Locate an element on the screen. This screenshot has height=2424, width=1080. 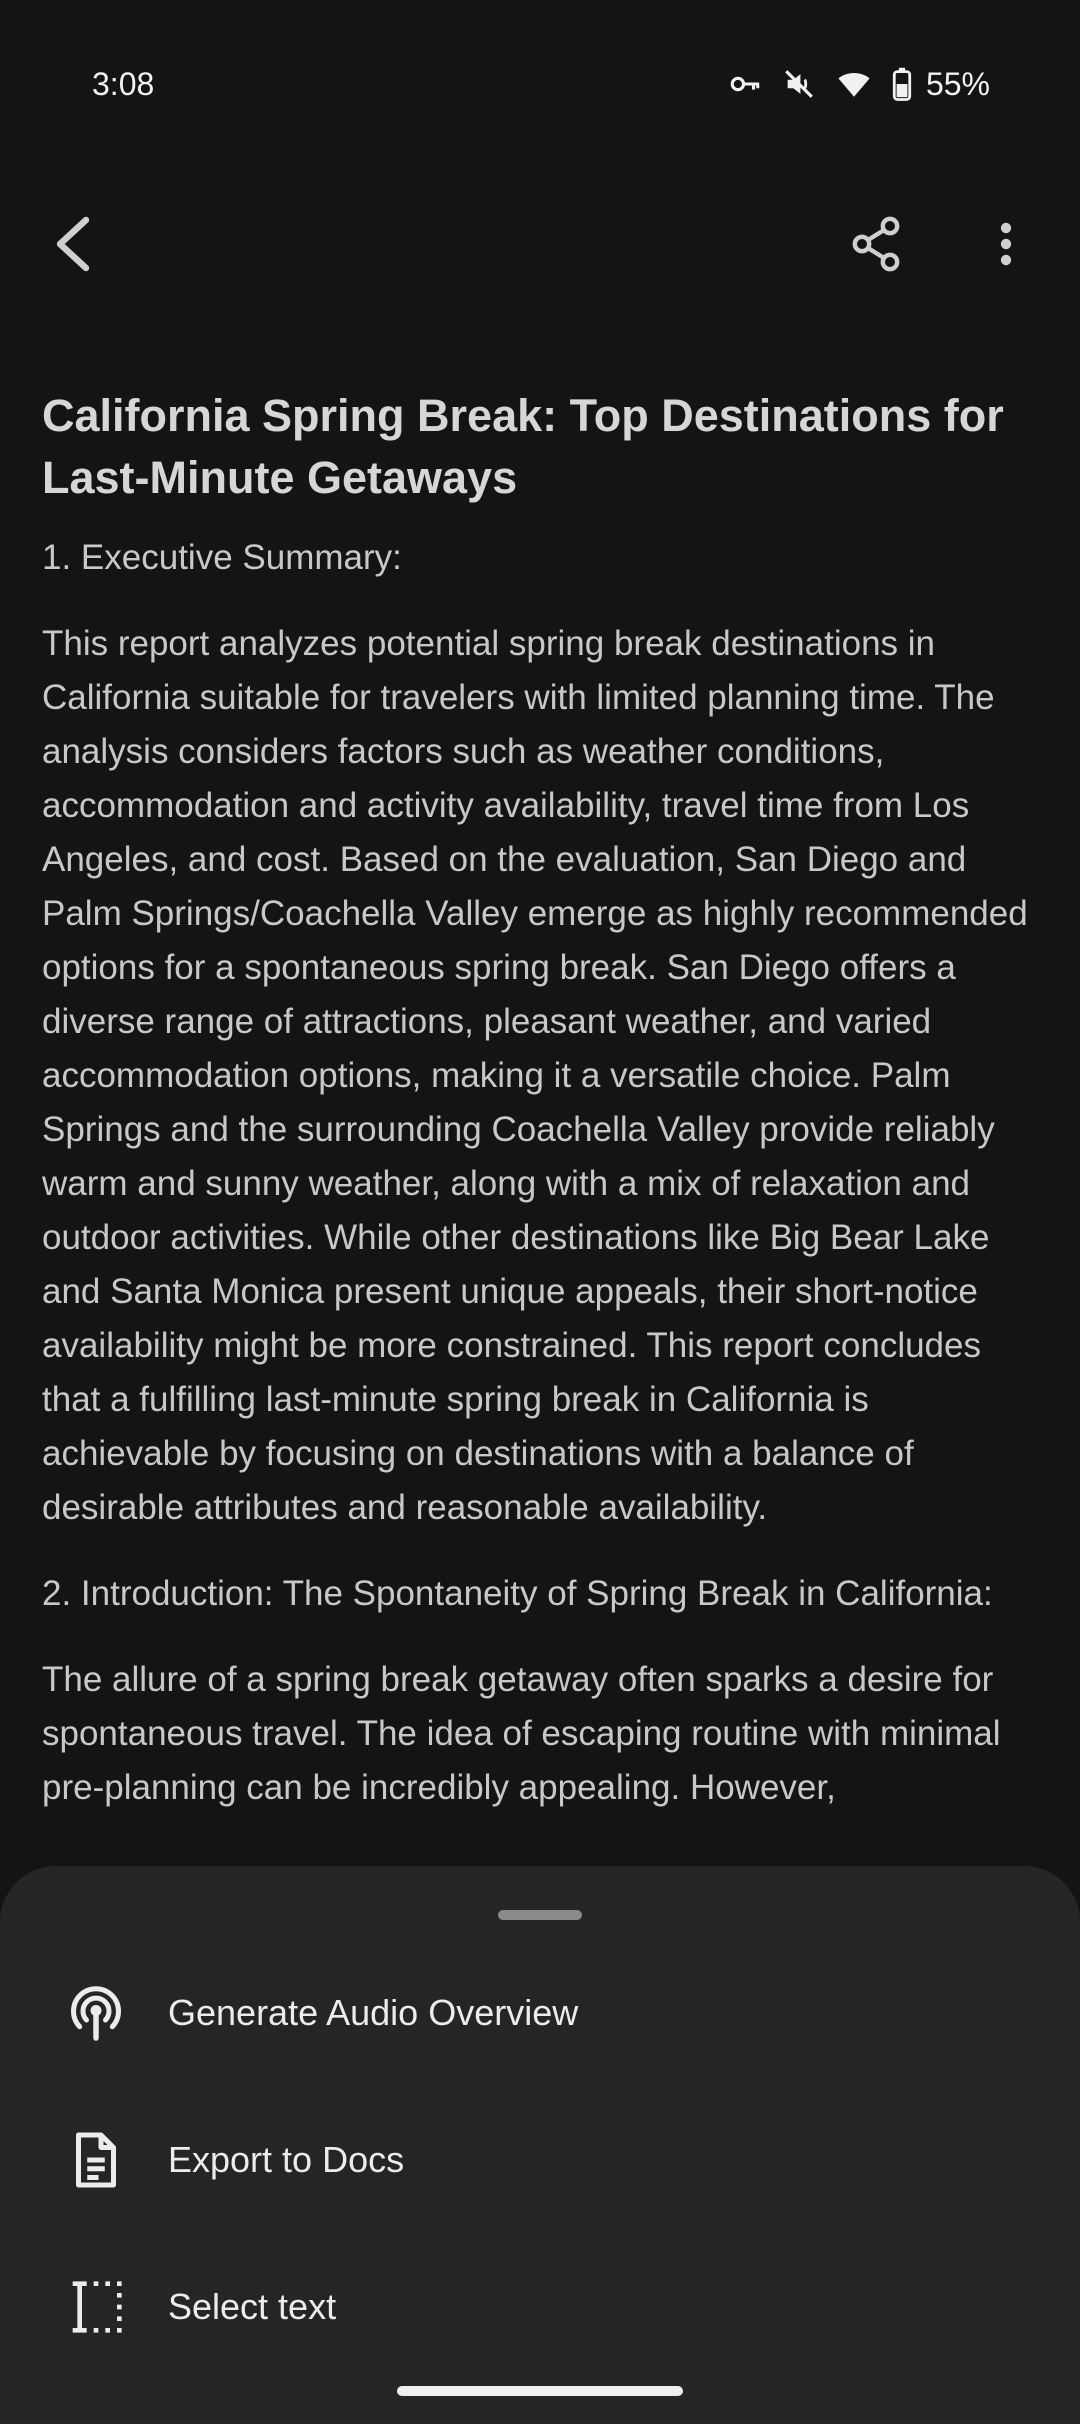
battery-icon is located at coordinates (902, 84).